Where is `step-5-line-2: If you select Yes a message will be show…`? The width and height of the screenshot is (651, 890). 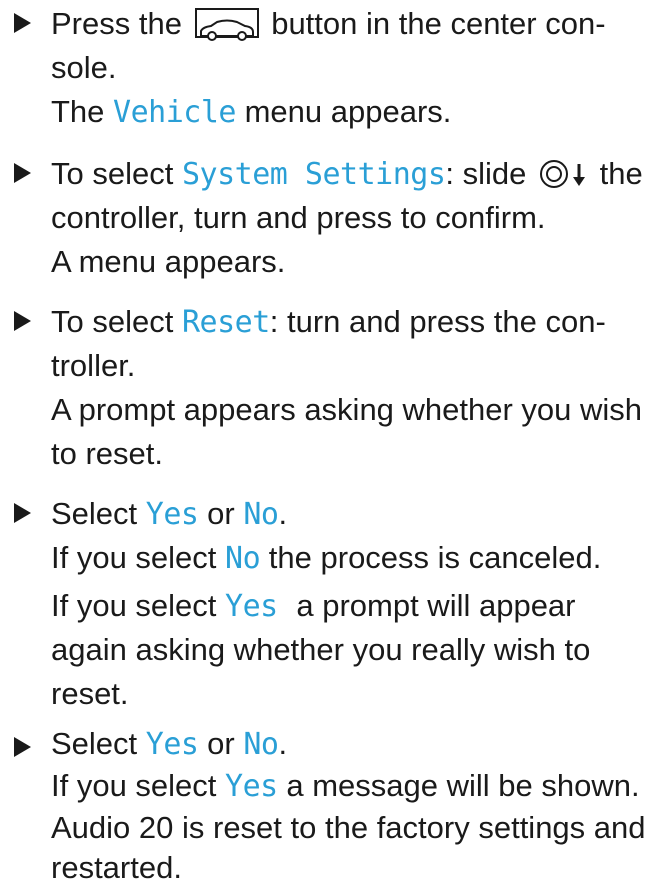
step-5-line-2: If you select Yes a message will be show… is located at coordinates (345, 786).